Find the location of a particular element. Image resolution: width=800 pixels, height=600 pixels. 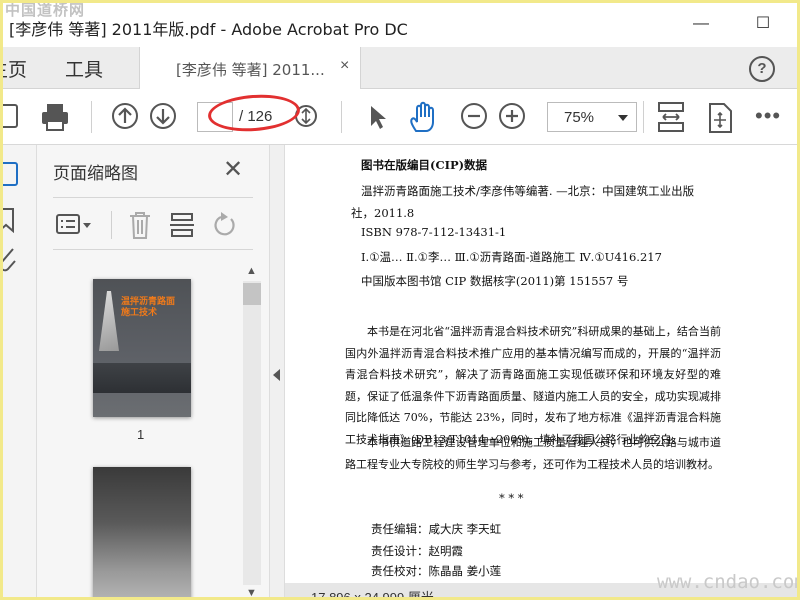

cip-heading: 图书在版编目(CIP)数据 is located at coordinates (424, 165).